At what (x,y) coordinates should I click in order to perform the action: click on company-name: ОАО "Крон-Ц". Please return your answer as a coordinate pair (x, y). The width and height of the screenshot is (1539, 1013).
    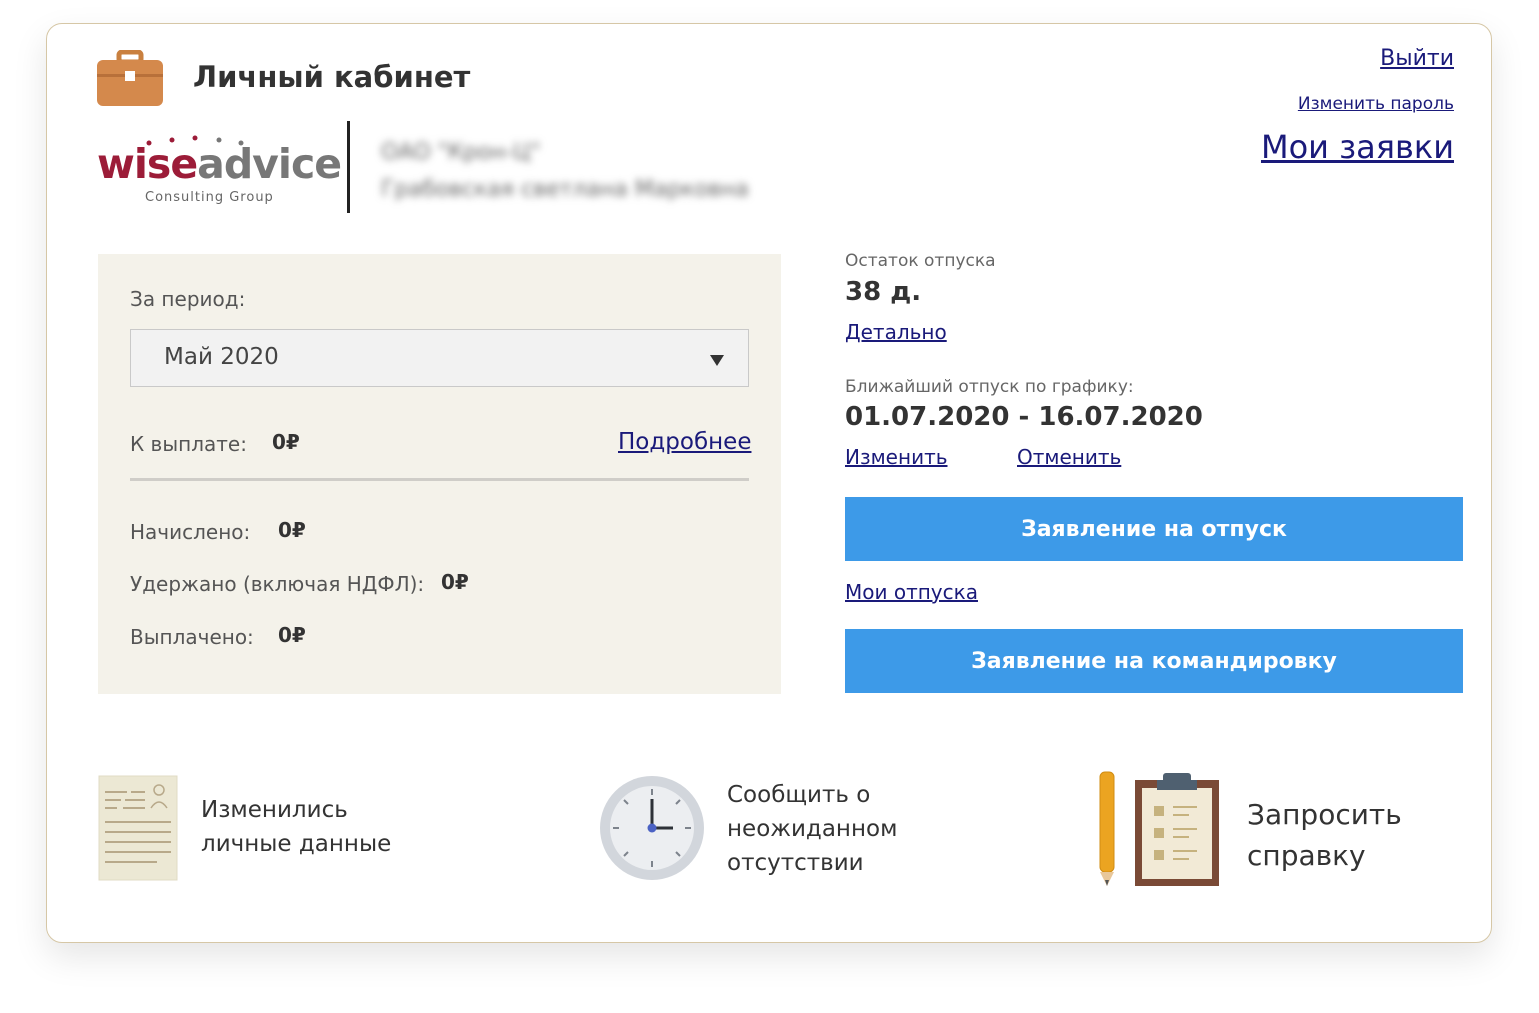
    Looking at the image, I should click on (461, 152).